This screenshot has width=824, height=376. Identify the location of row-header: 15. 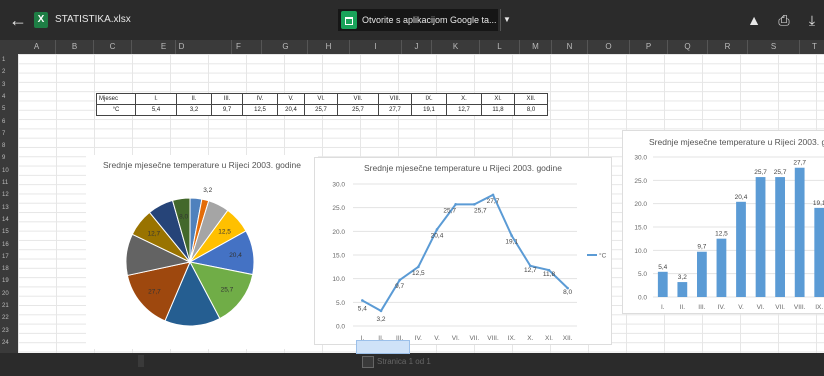
(9, 232).